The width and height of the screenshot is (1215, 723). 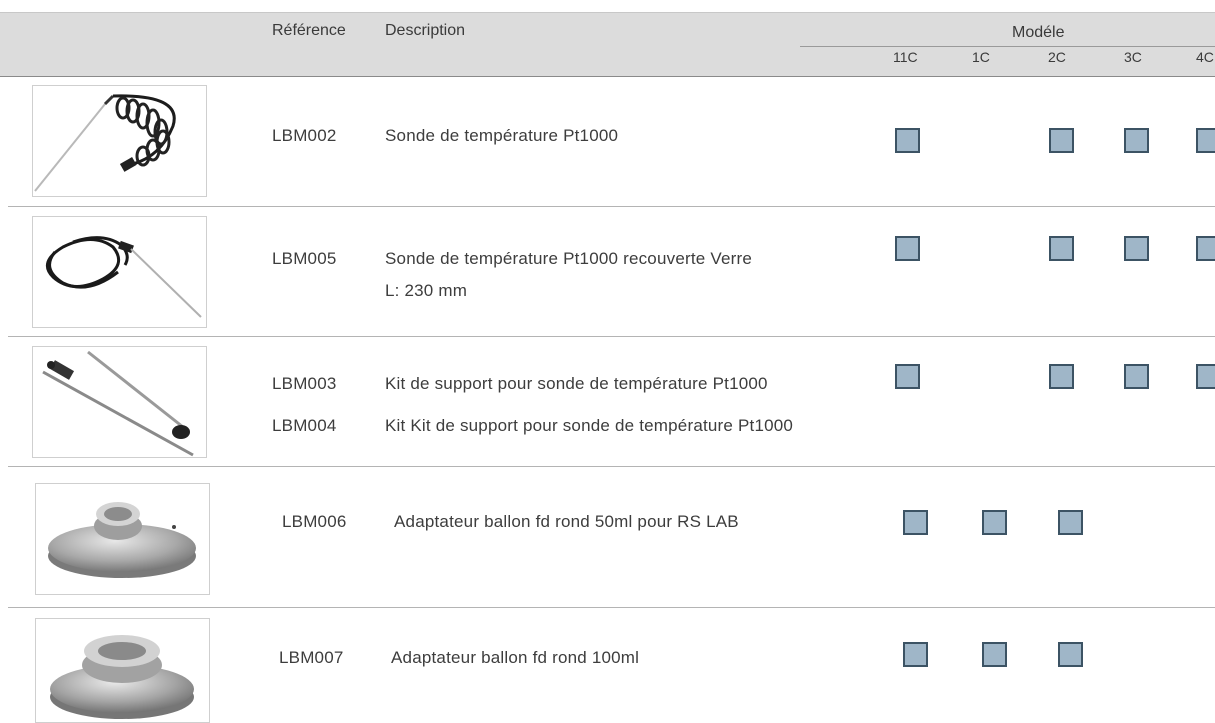 What do you see at coordinates (607, 12) in the screenshot?
I see `header-top-rule` at bounding box center [607, 12].